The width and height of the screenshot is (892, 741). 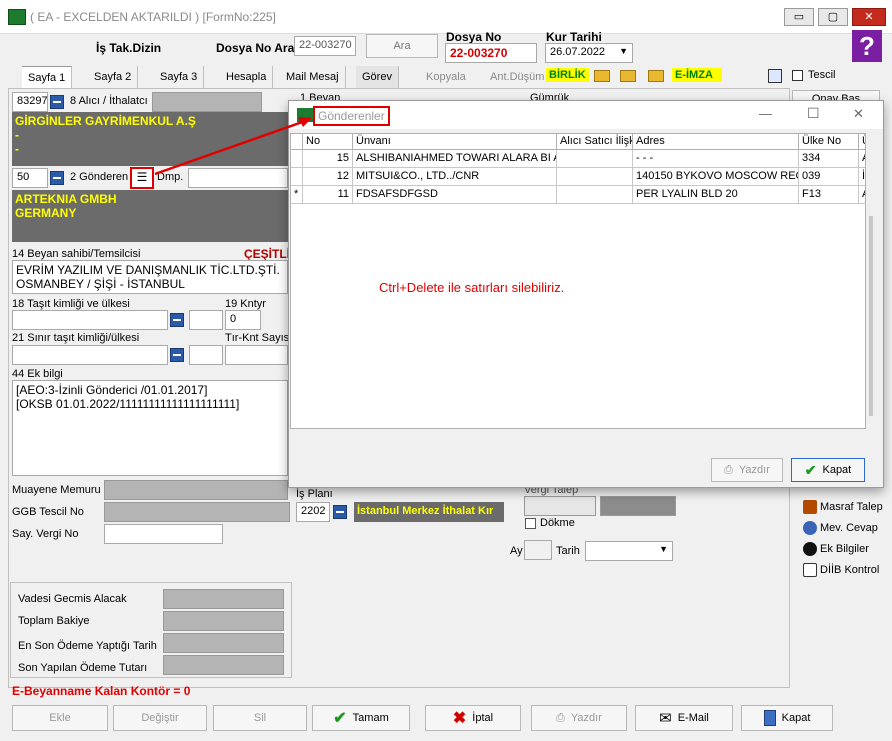 I want to click on arrow-line, so click(x=231, y=147).